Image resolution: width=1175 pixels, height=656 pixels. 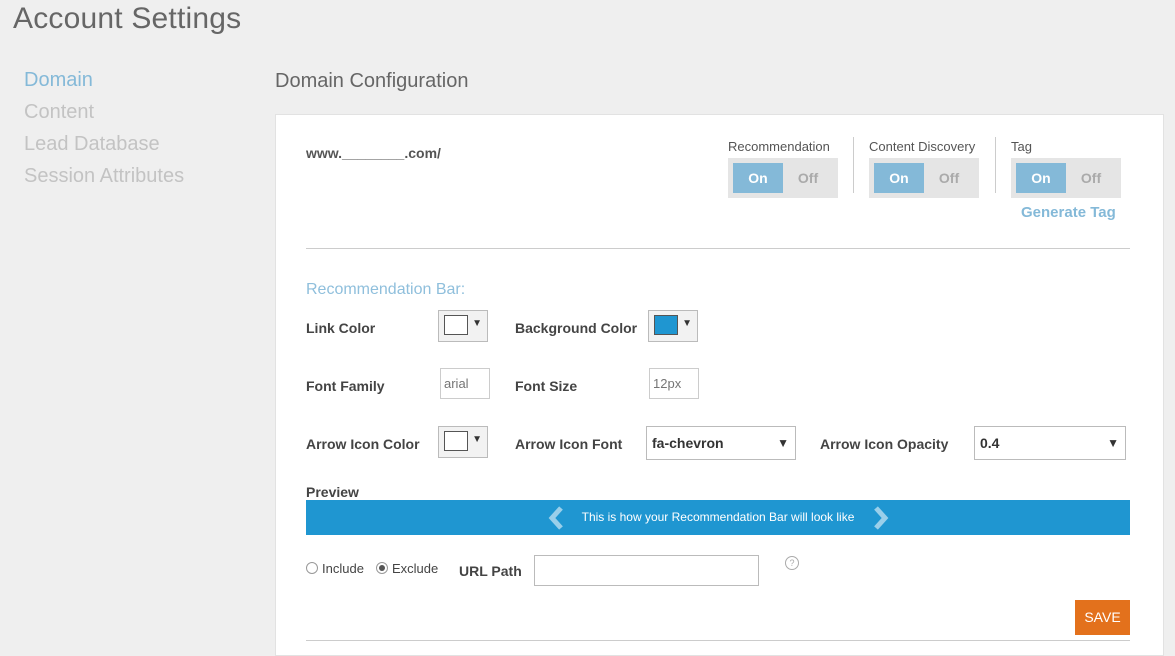 I want to click on url-path-input, so click(x=646, y=570).